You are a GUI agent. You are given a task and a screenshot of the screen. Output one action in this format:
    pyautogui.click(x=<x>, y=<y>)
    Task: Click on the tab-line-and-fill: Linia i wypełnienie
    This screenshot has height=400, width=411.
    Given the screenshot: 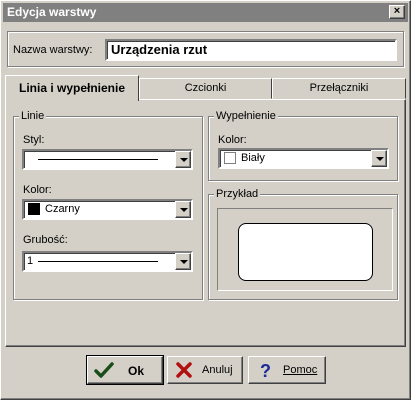 What is the action you would take?
    pyautogui.click(x=72, y=88)
    